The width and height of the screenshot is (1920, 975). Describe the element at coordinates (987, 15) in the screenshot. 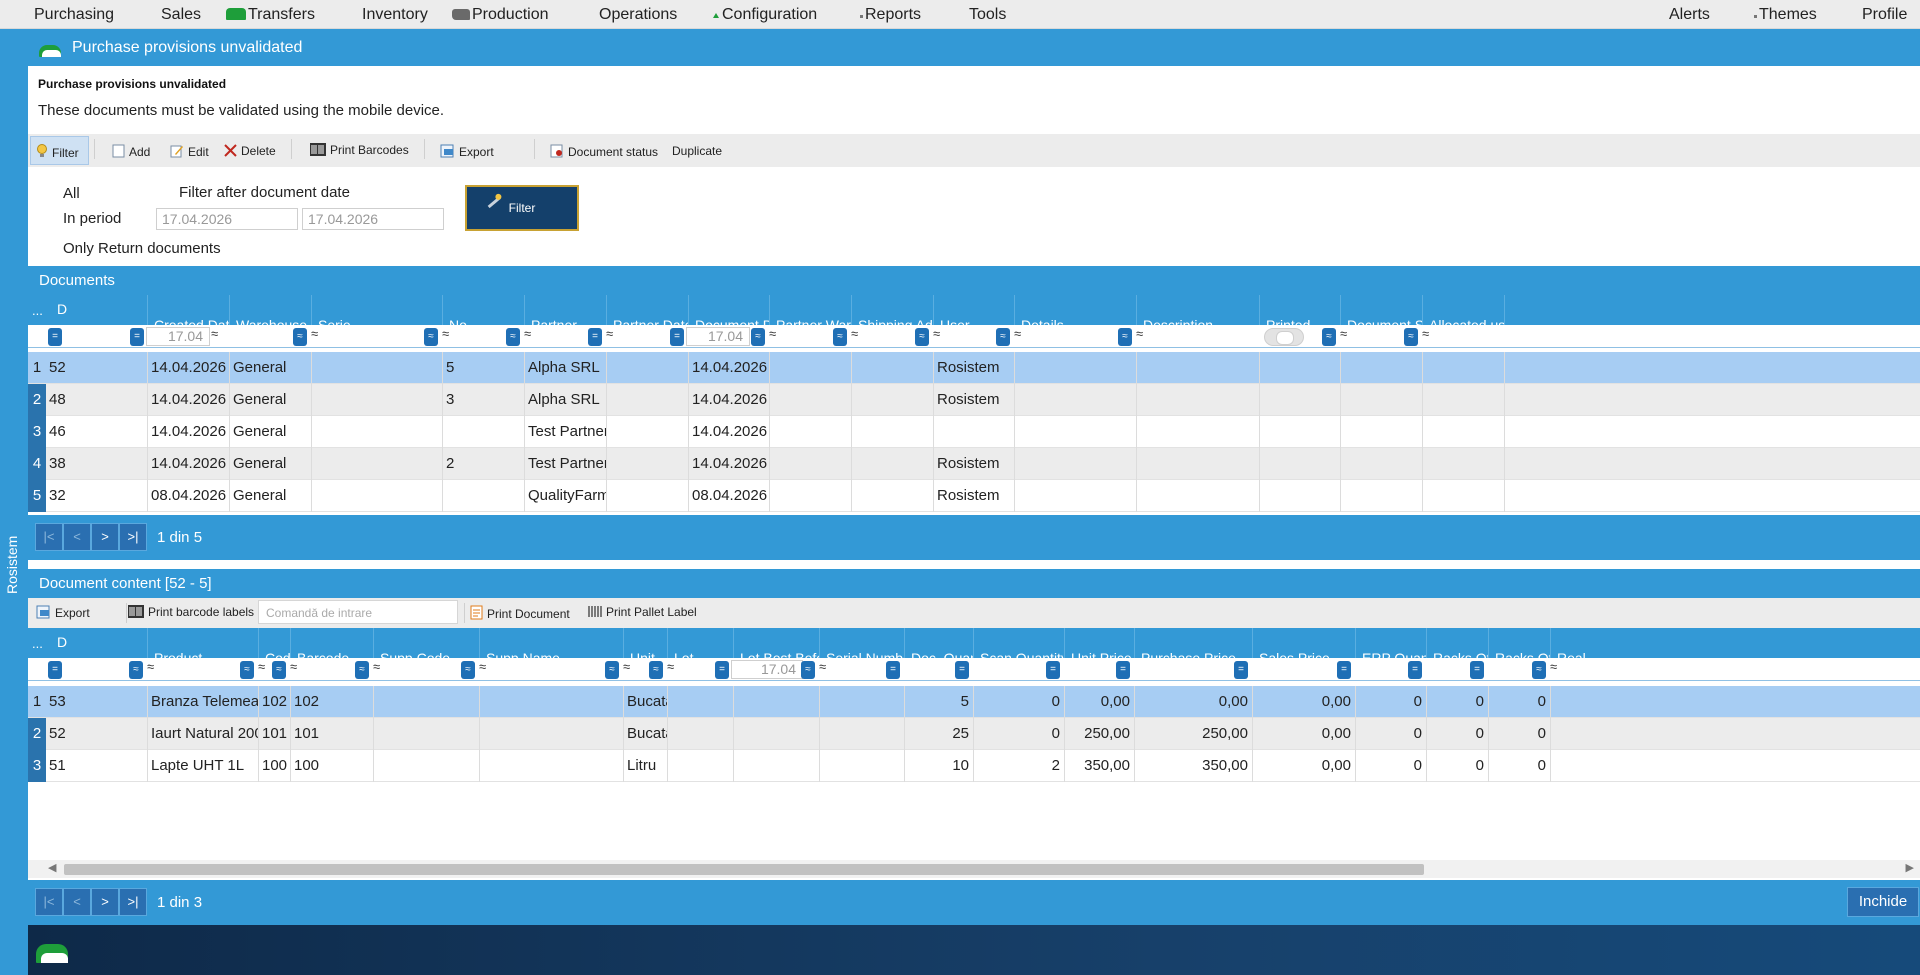

I see `menu-tools: Tools` at that location.